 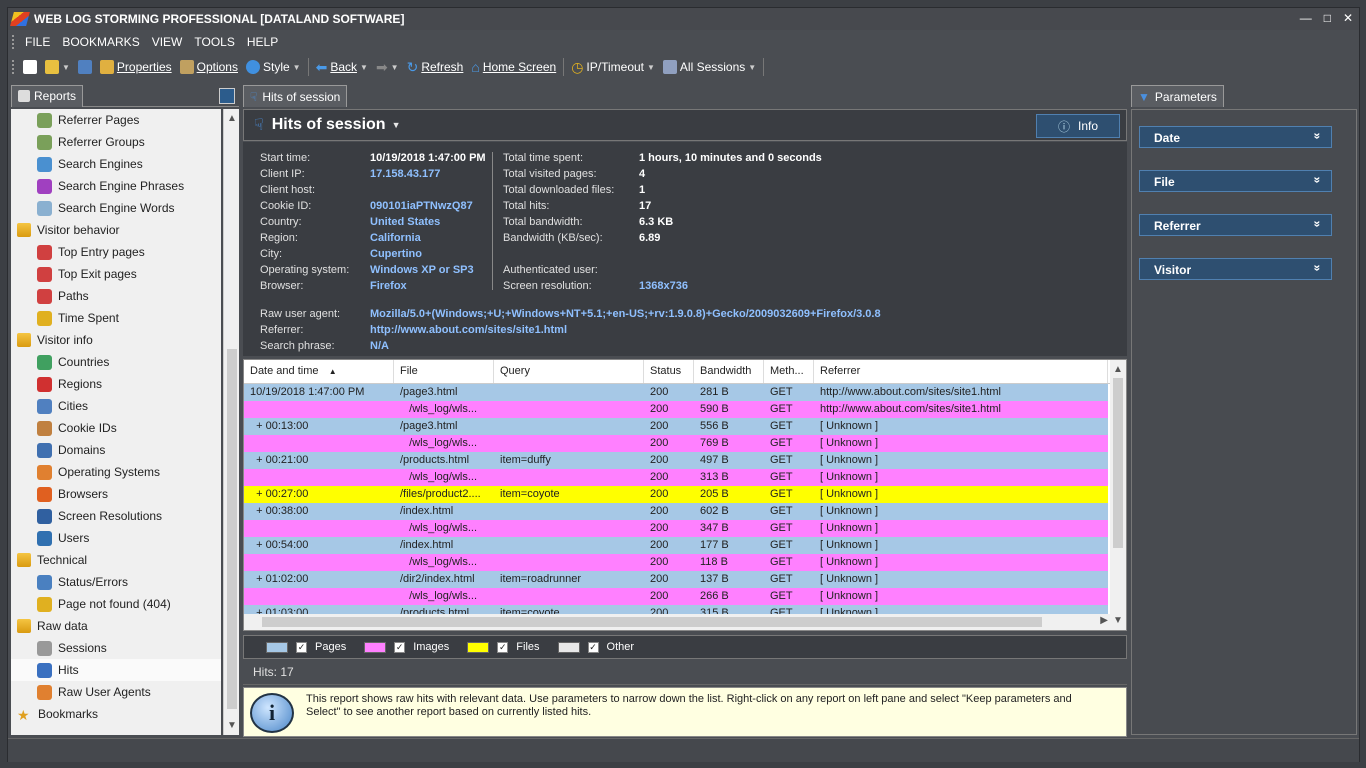 What do you see at coordinates (676, 596) in the screenshot?
I see `table-row: /wls_log/wls... 200 266 B GET [ Unknown ]` at bounding box center [676, 596].